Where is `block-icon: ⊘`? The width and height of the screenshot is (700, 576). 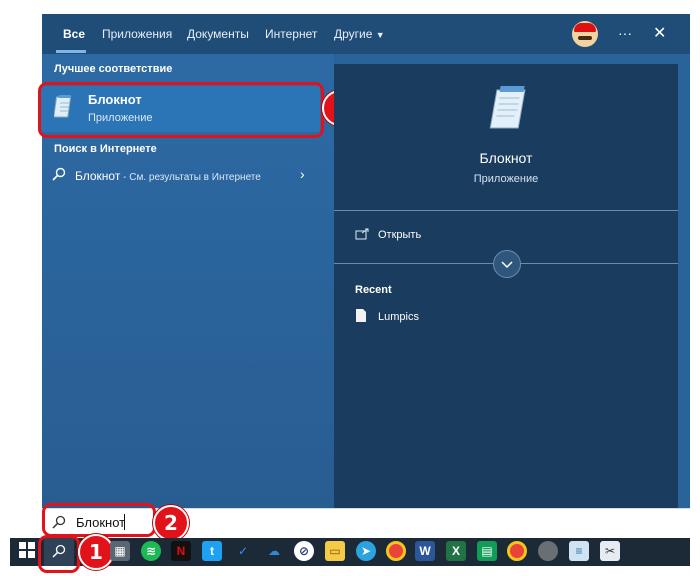 block-icon: ⊘ is located at coordinates (304, 551).